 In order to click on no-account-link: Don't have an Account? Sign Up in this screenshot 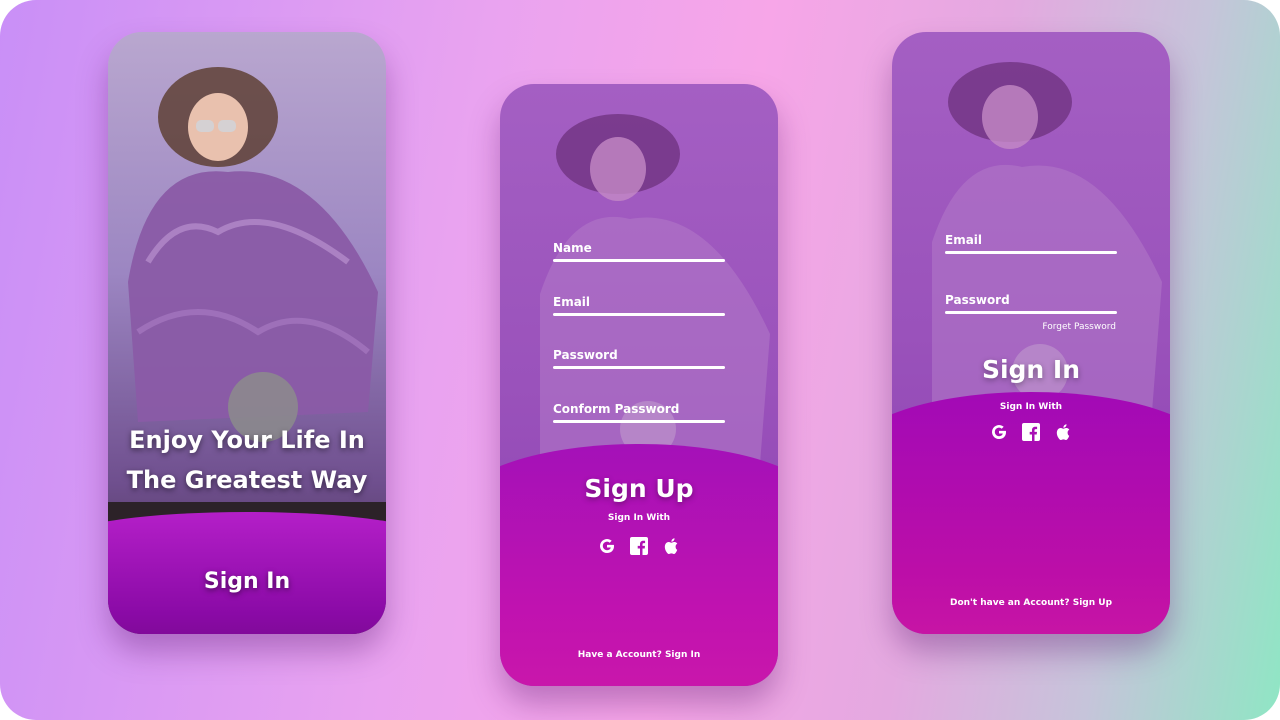, I will do `click(1031, 603)`.